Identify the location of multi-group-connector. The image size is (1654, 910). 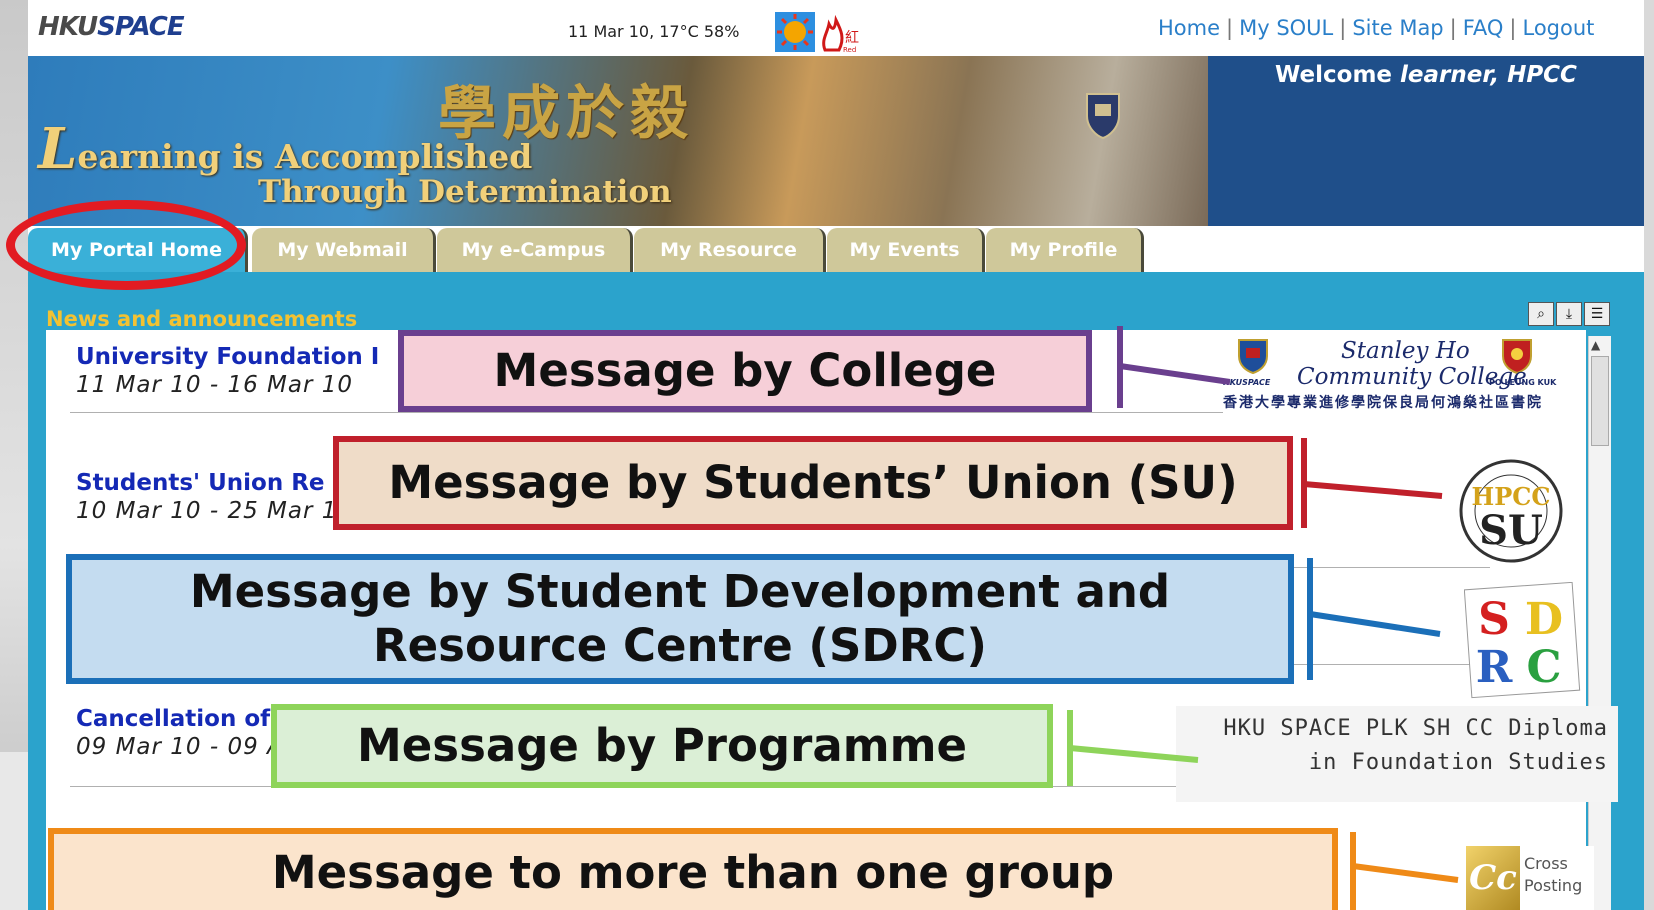
(1404, 871).